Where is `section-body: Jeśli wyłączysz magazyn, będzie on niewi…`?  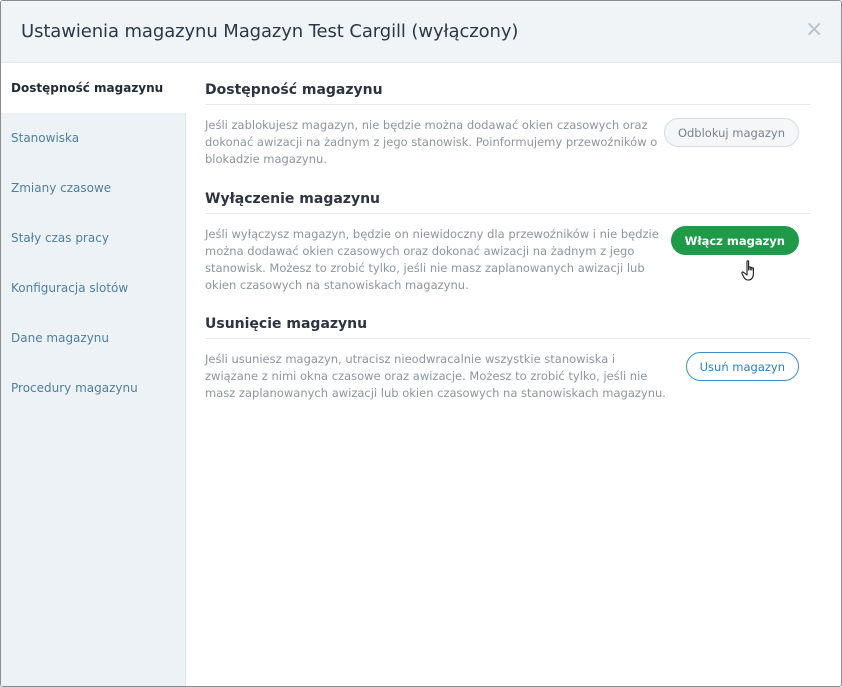
section-body: Jeśli wyłączysz magazyn, będzie on niewi… is located at coordinates (508, 260).